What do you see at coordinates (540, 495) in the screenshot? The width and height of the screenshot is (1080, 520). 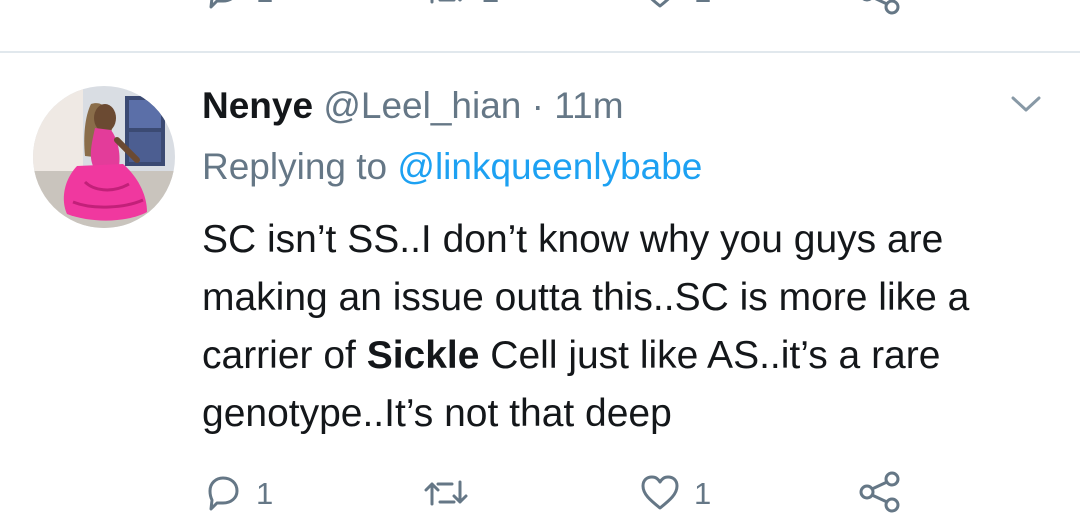 I see `tweet-actions: 1 1` at bounding box center [540, 495].